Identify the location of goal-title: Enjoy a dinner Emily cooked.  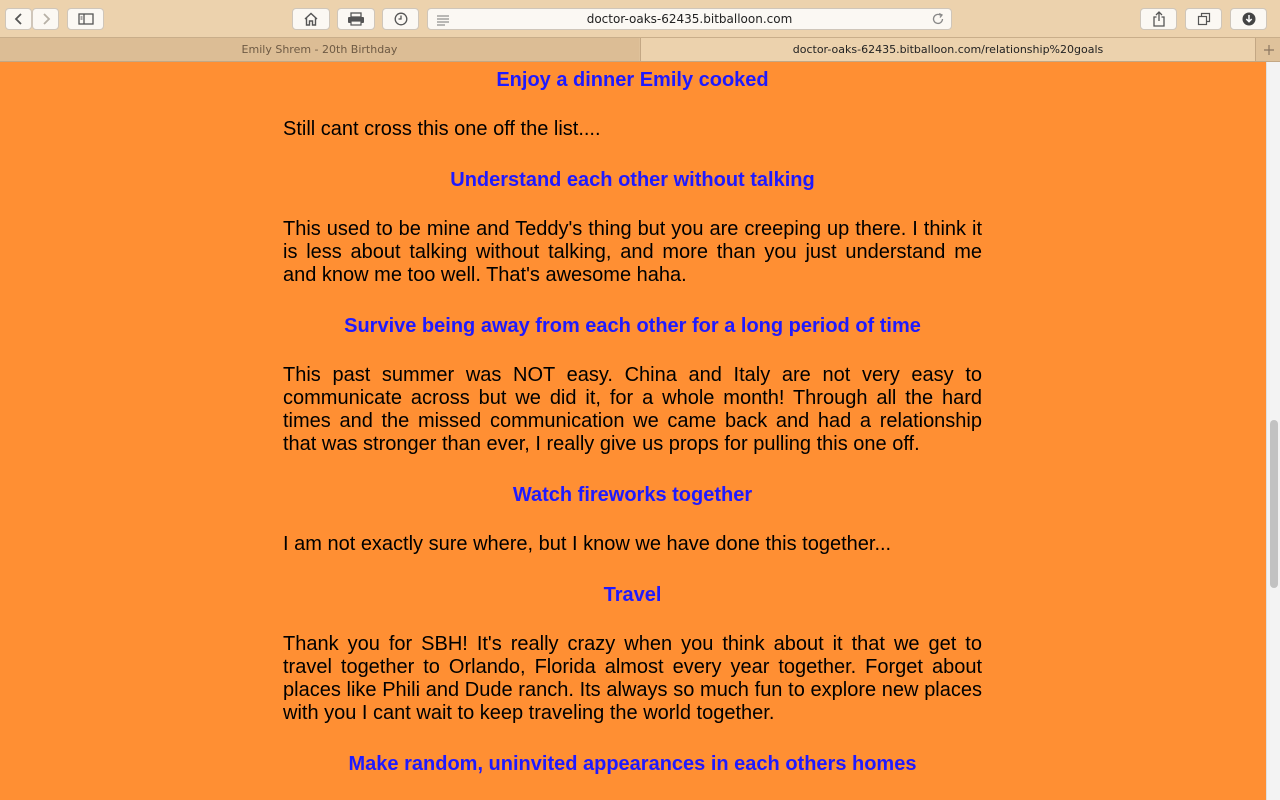
(632, 80).